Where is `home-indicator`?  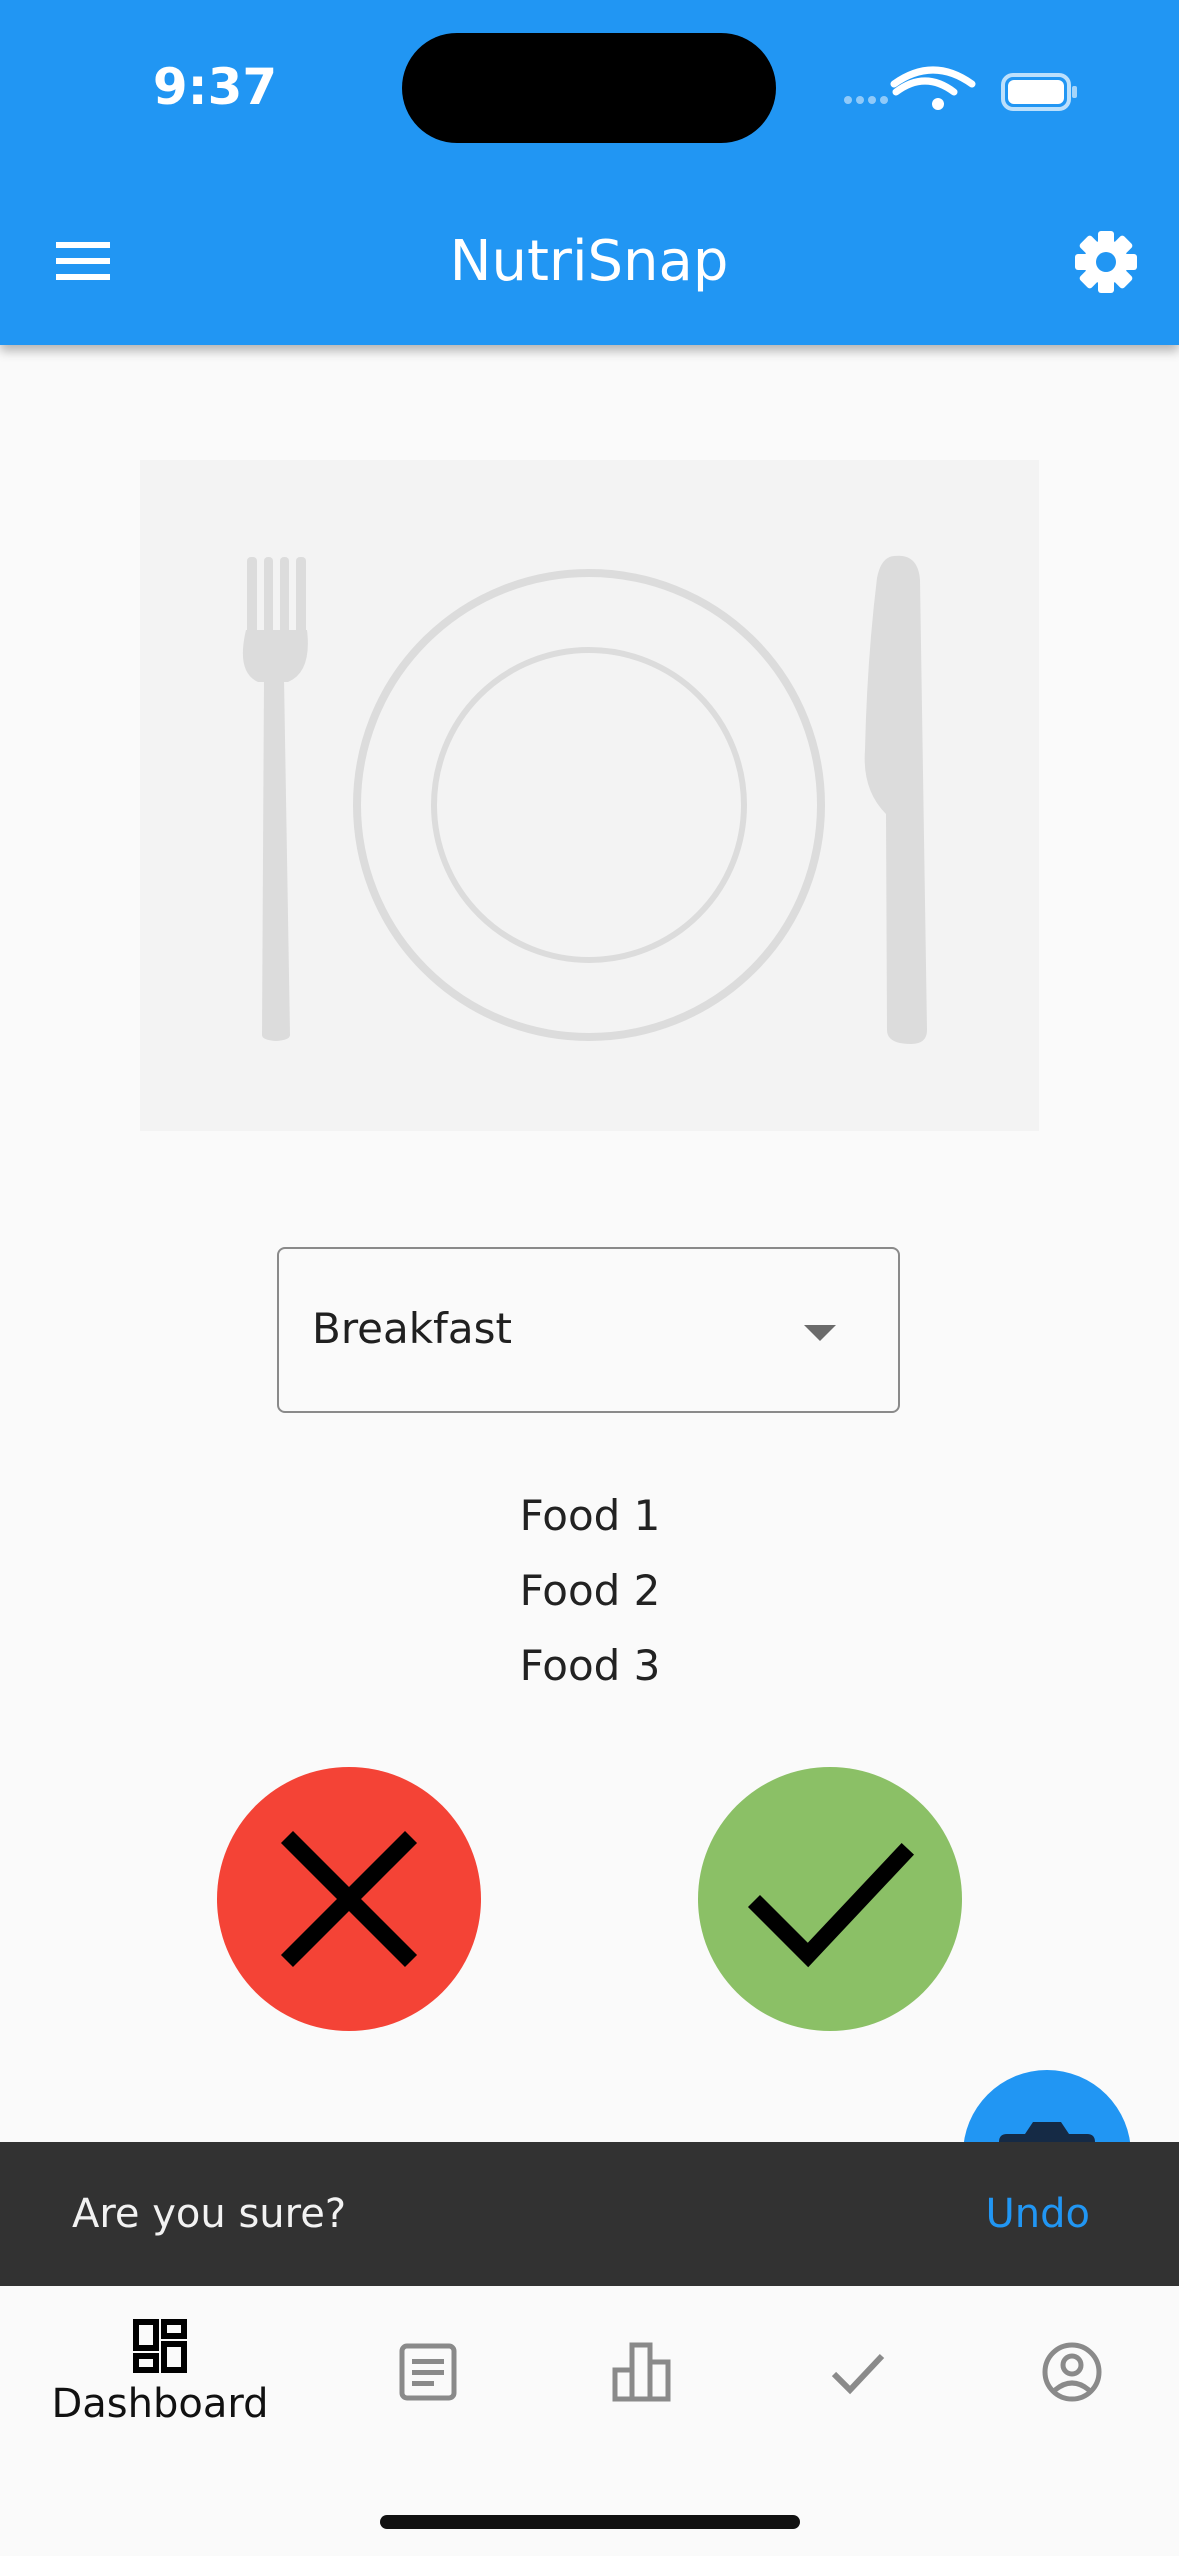
home-indicator is located at coordinates (590, 2522).